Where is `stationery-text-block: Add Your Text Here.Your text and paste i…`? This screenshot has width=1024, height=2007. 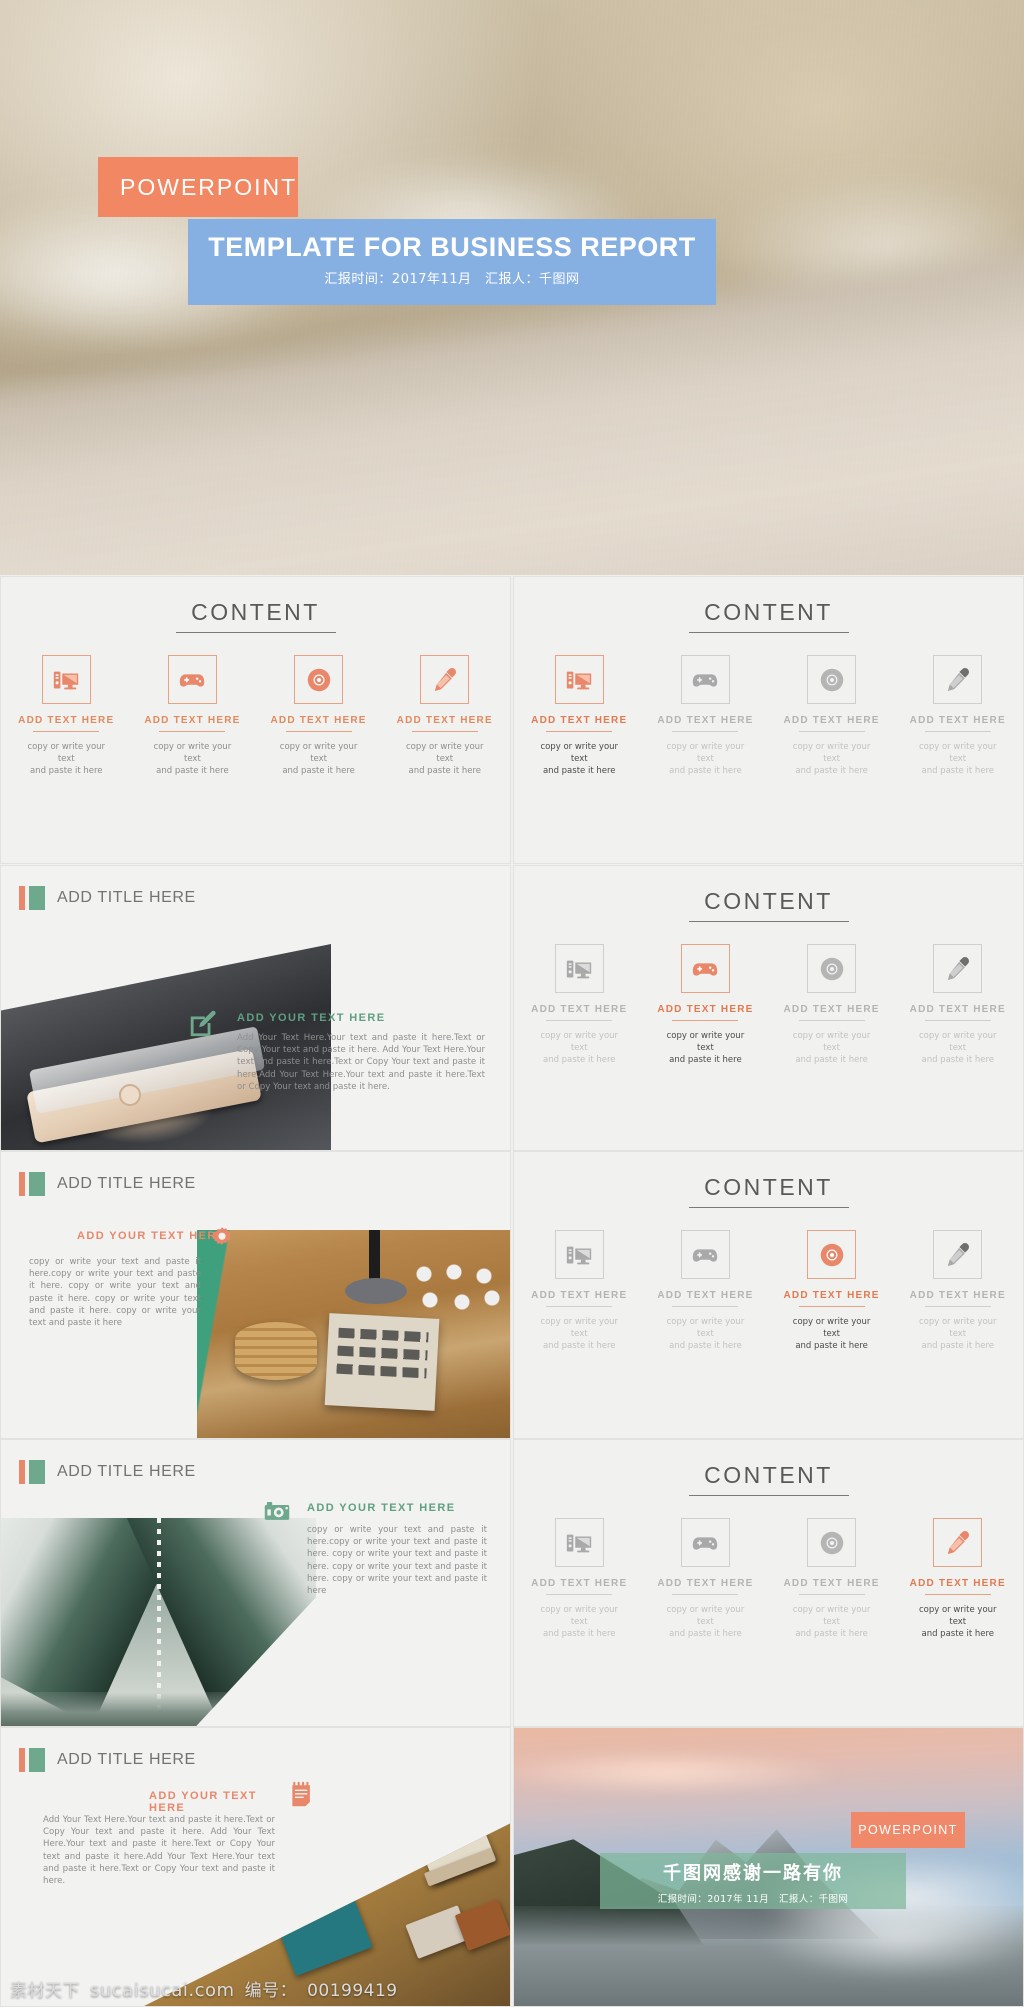 stationery-text-block: Add Your Text Here.Your text and paste i… is located at coordinates (159, 1850).